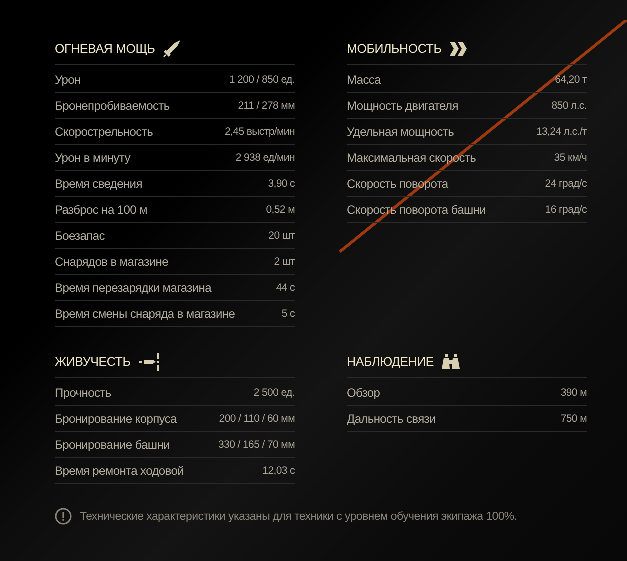 The width and height of the screenshot is (627, 561). Describe the element at coordinates (285, 288) in the screenshot. I see `stat-value: 44 с` at that location.